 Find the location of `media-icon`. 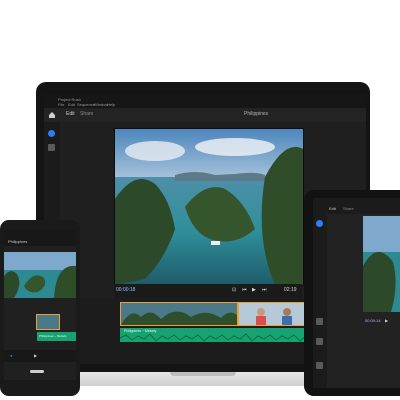

media-icon is located at coordinates (51, 147).